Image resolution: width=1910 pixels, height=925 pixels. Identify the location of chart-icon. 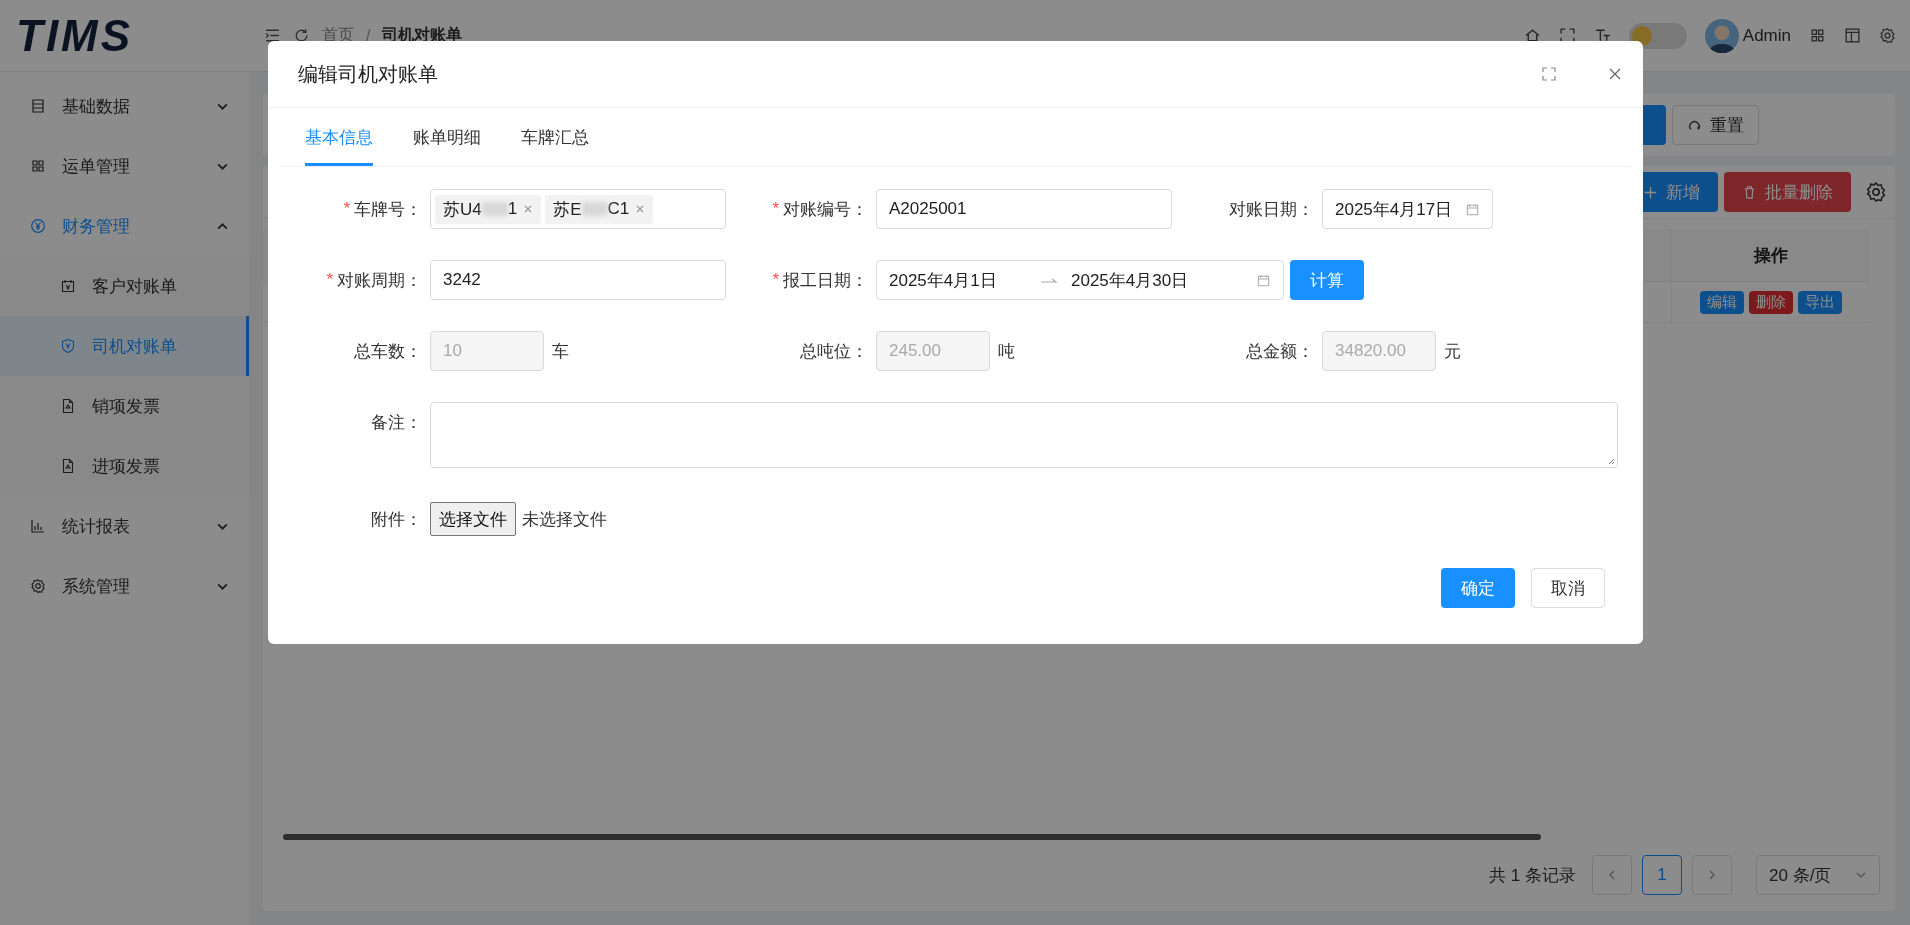
(38, 526).